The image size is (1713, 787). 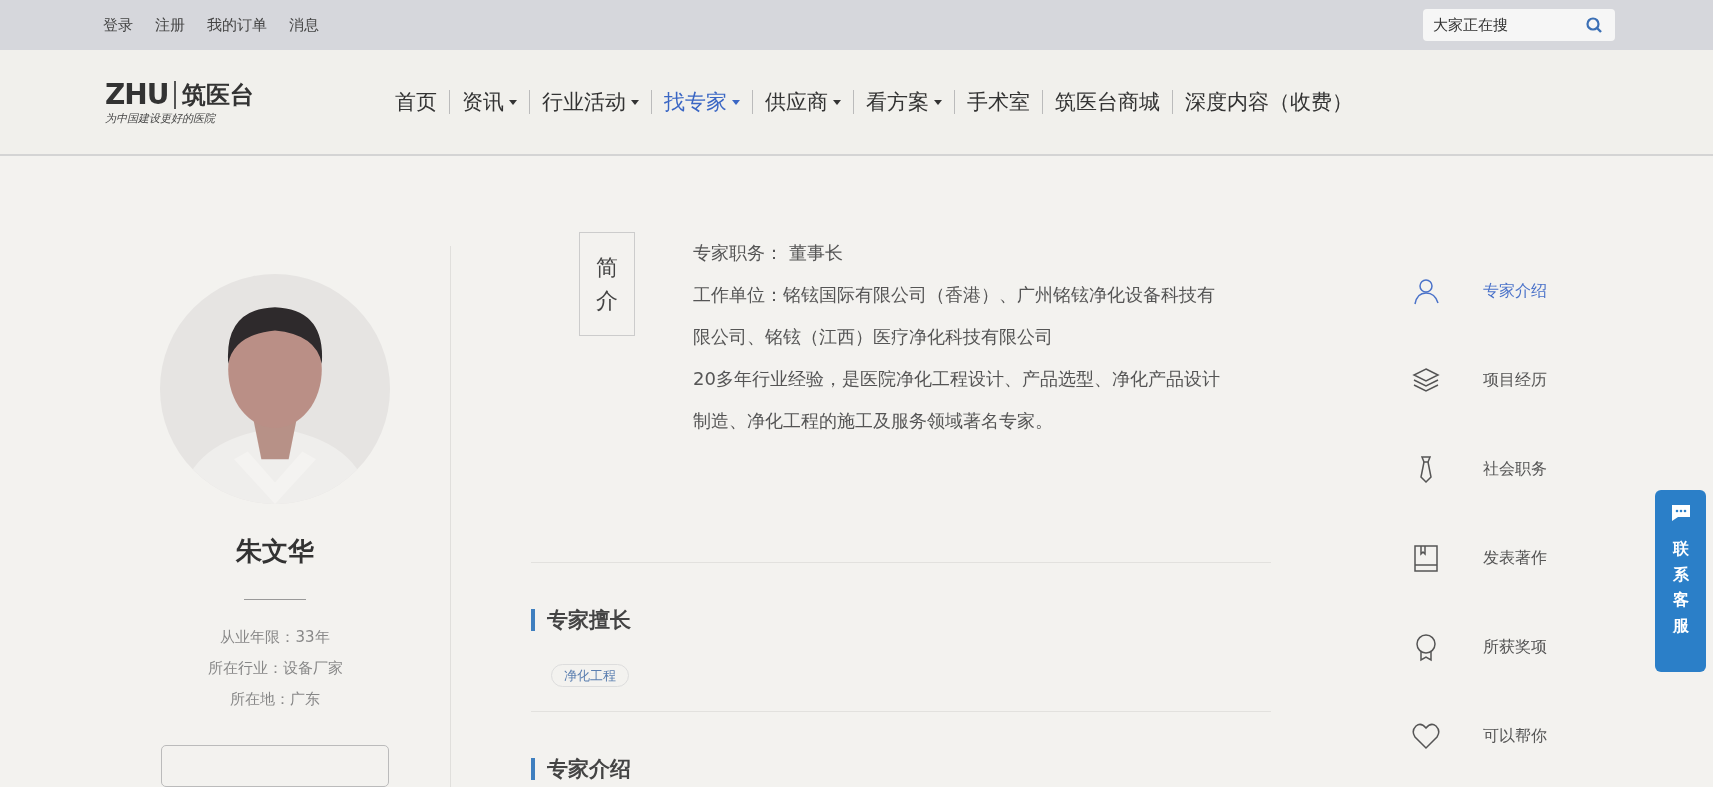 What do you see at coordinates (1269, 102) in the screenshot?
I see `nav-item: 深度内容（收费）` at bounding box center [1269, 102].